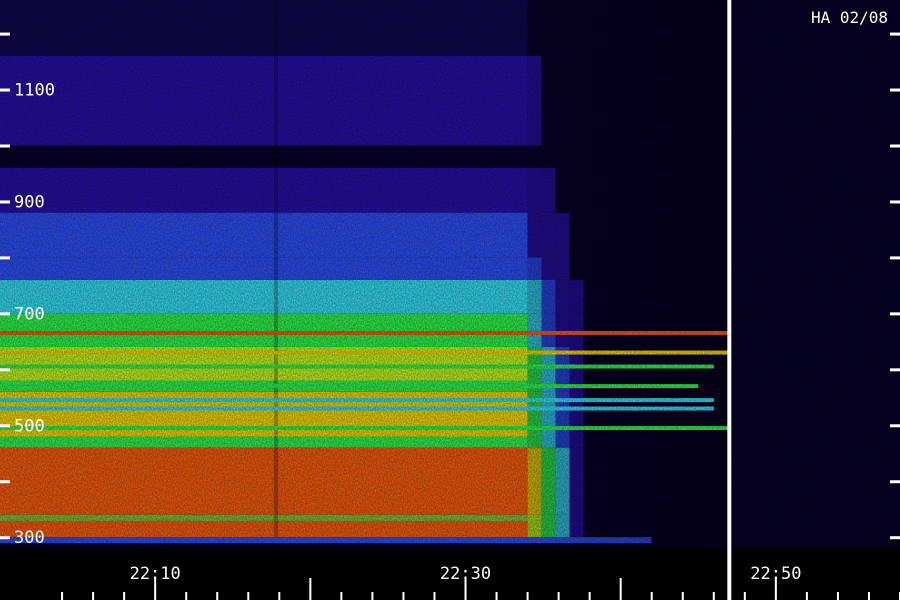  I want to click on x-tick-label: 22:50, so click(775, 574).